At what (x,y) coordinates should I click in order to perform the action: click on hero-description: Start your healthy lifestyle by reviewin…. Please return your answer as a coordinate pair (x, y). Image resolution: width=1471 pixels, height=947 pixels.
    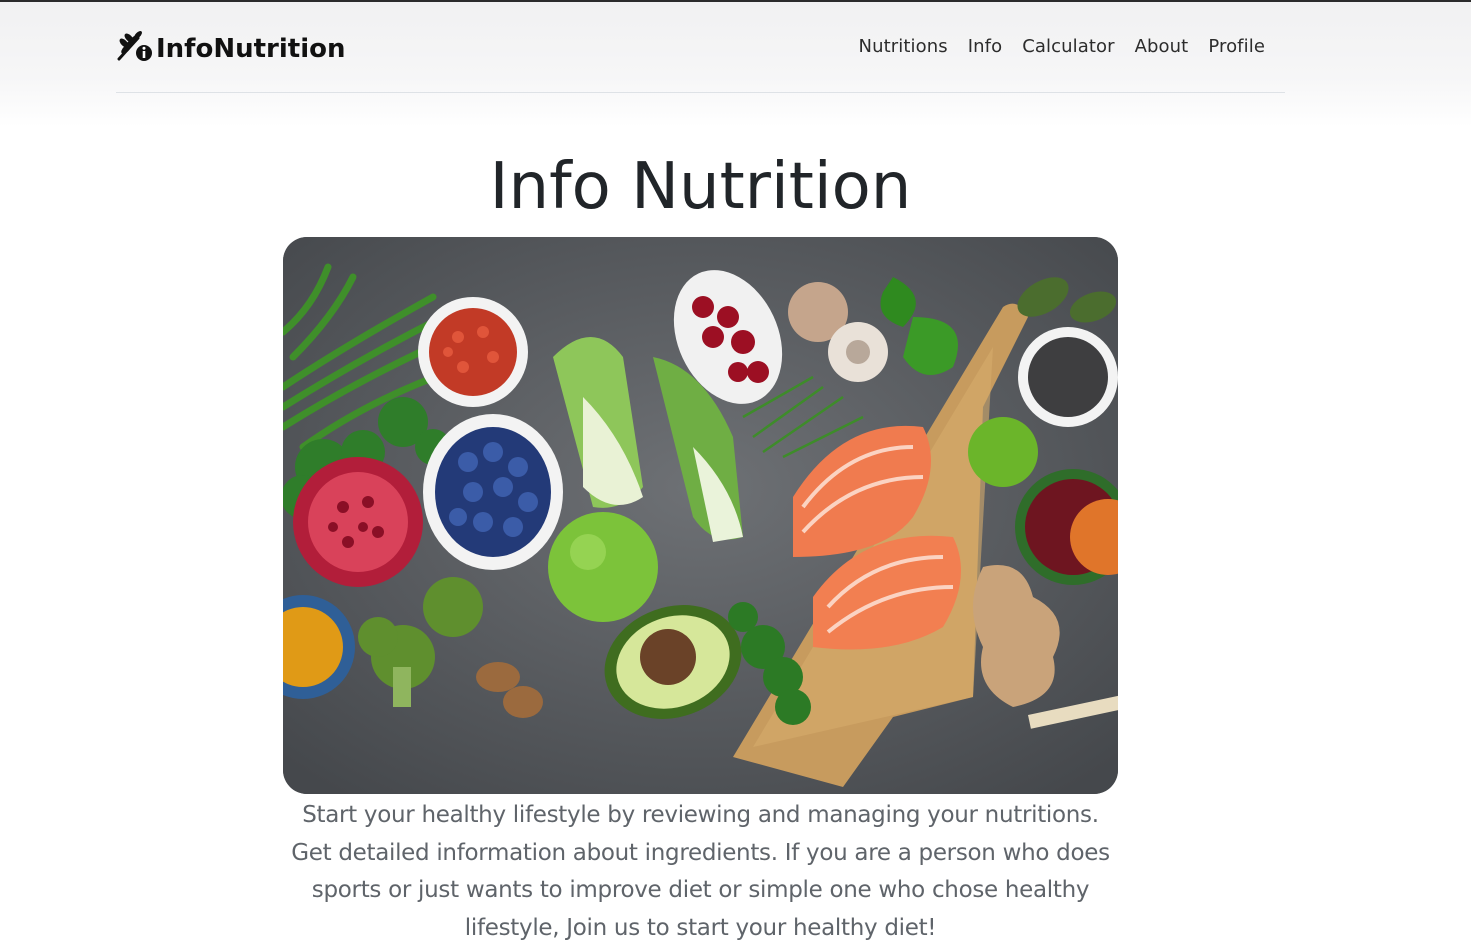
    Looking at the image, I should click on (700, 871).